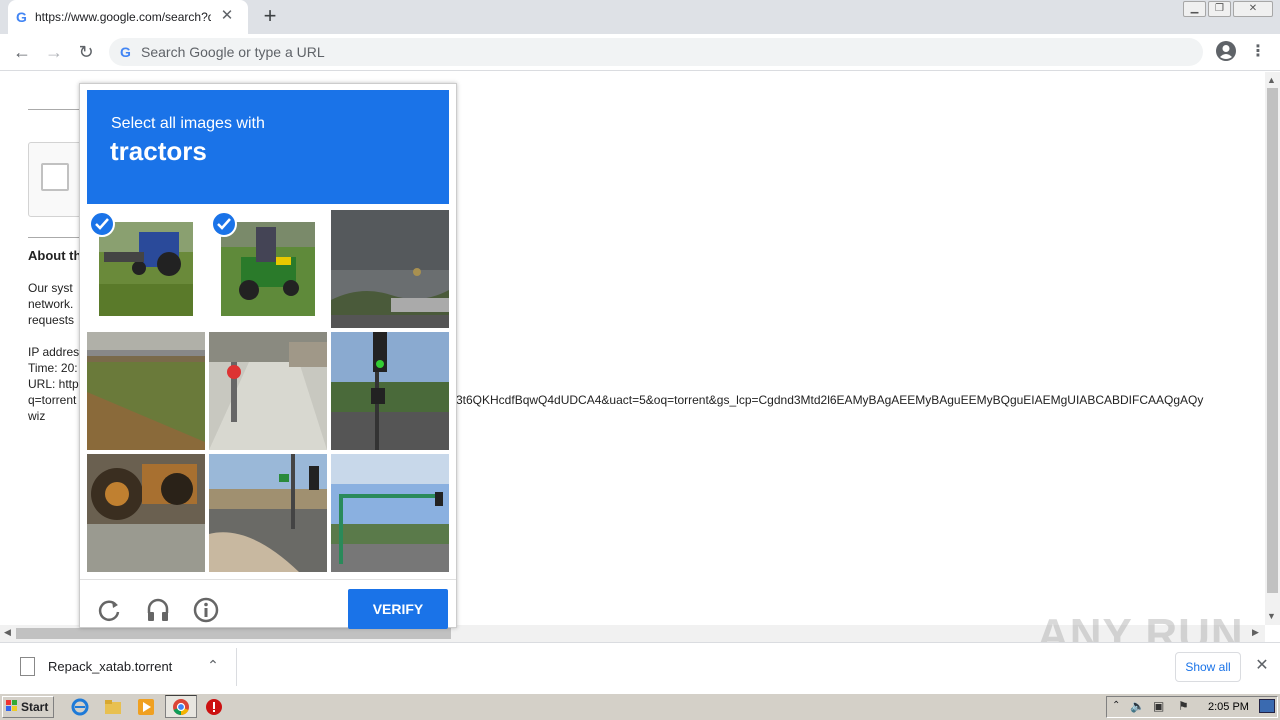 The image size is (1280, 720). What do you see at coordinates (11, 705) in the screenshot?
I see `windows-logo-icon` at bounding box center [11, 705].